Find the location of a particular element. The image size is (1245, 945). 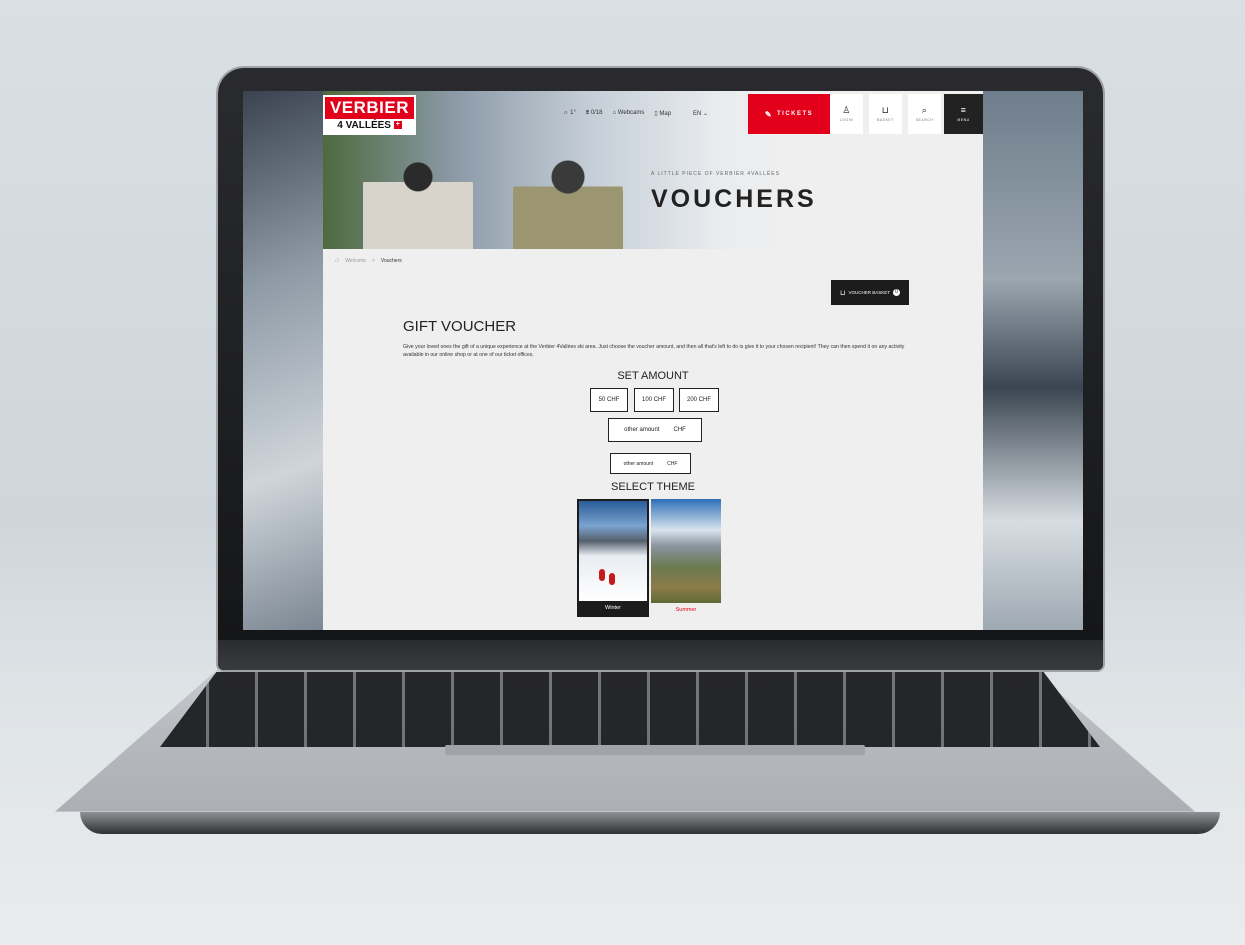

swiss-flag-icon: + is located at coordinates (397, 125).